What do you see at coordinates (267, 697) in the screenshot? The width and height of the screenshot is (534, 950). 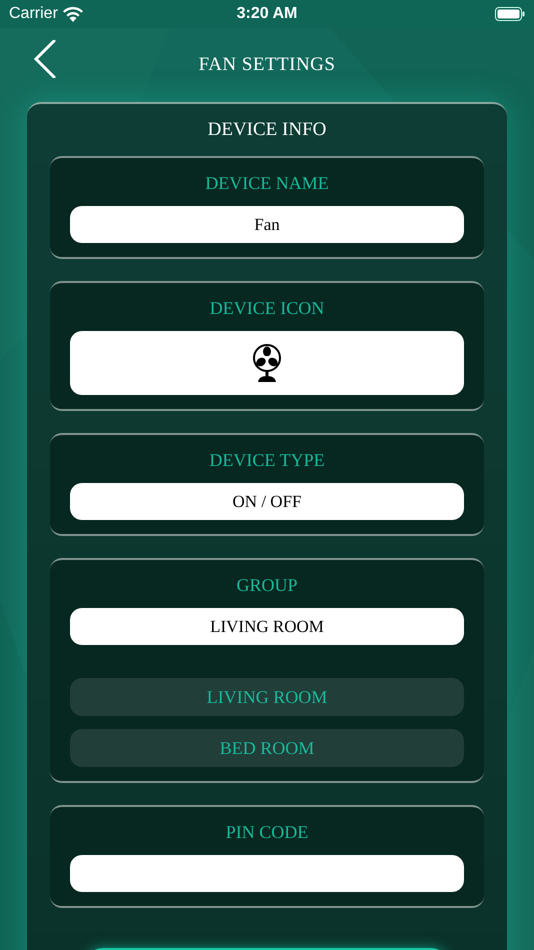 I see `group-option: LIVING ROOM` at bounding box center [267, 697].